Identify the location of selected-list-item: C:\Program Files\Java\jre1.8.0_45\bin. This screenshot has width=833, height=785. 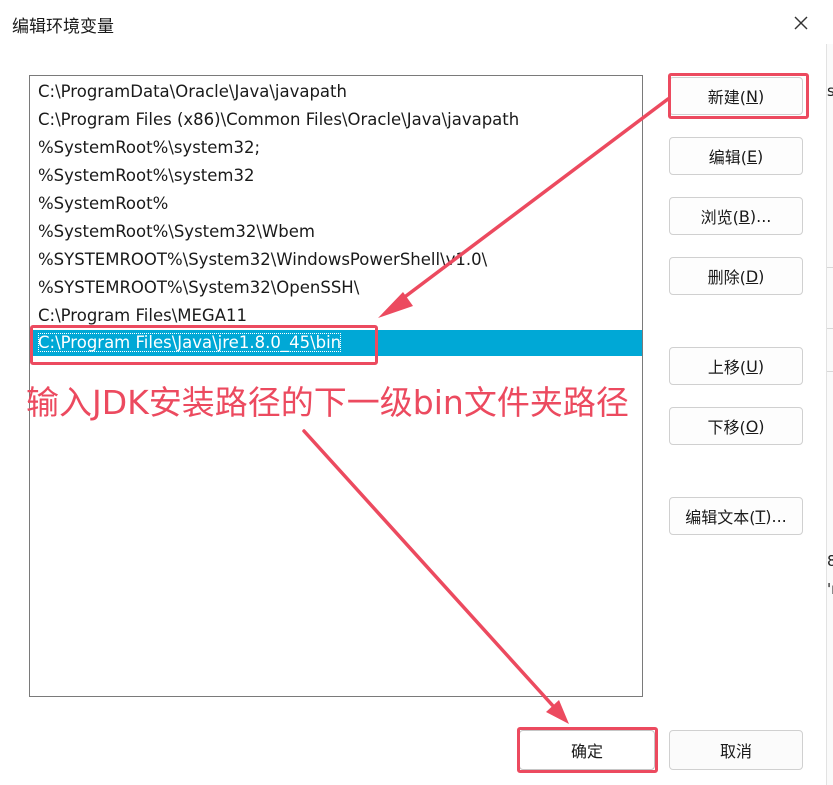
(336, 343).